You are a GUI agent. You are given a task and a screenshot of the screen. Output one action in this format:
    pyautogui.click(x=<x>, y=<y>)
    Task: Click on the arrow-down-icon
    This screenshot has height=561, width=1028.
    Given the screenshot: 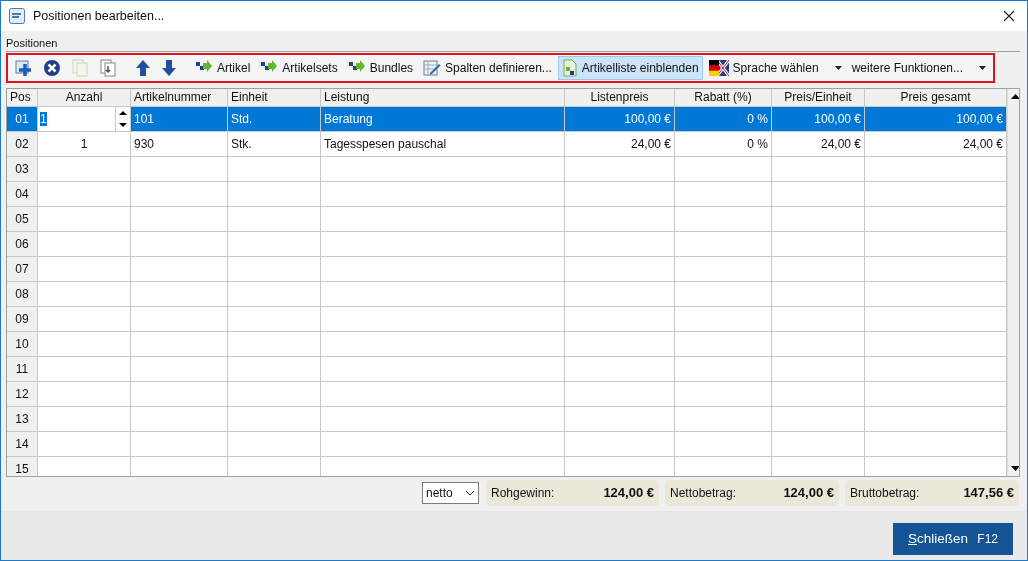 What is the action you would take?
    pyautogui.click(x=169, y=68)
    